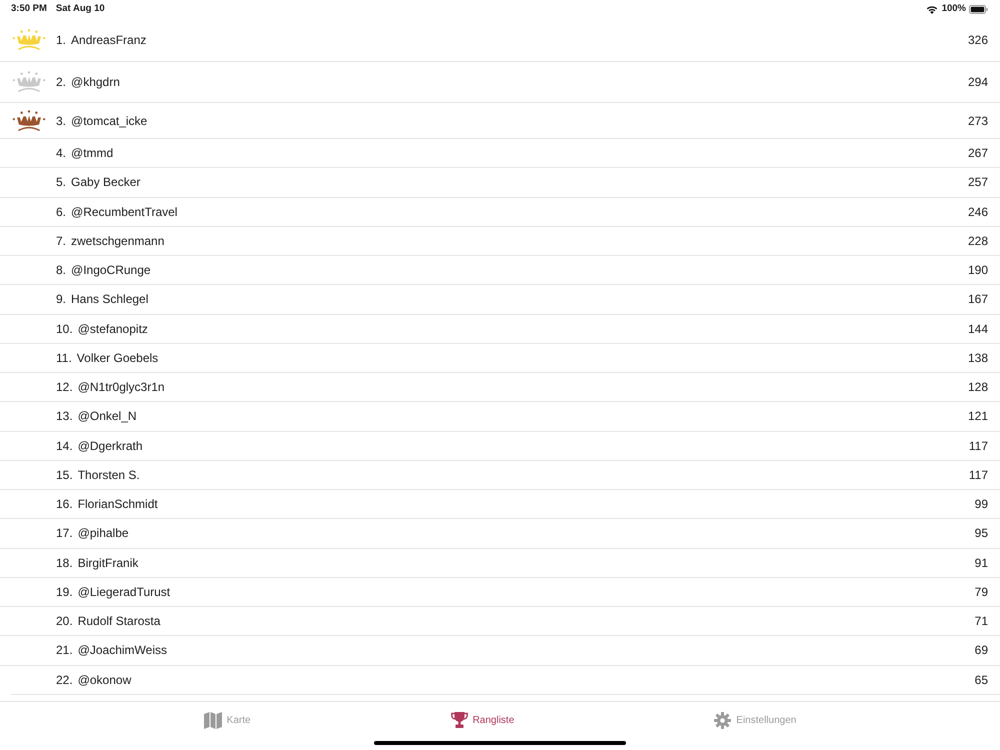  I want to click on settings-icon, so click(723, 720).